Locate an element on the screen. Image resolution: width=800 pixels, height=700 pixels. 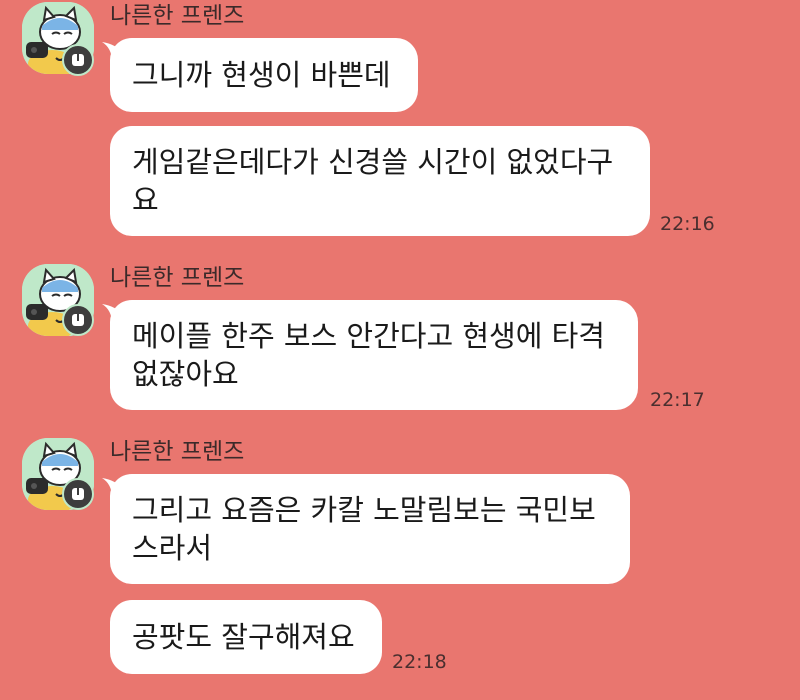
message-bubble: 메이플 한주 보스 안간다고 현생에 타격 없잖아요 is located at coordinates (374, 355).